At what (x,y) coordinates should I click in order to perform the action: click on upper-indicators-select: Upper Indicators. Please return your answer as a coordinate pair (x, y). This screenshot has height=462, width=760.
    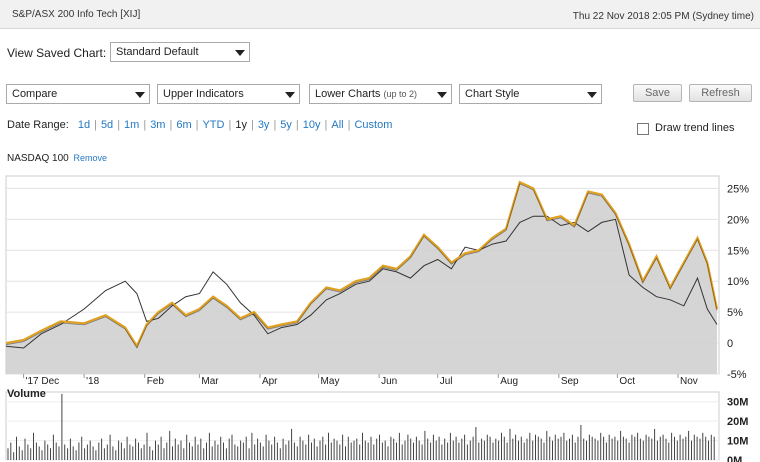
    Looking at the image, I should click on (228, 94).